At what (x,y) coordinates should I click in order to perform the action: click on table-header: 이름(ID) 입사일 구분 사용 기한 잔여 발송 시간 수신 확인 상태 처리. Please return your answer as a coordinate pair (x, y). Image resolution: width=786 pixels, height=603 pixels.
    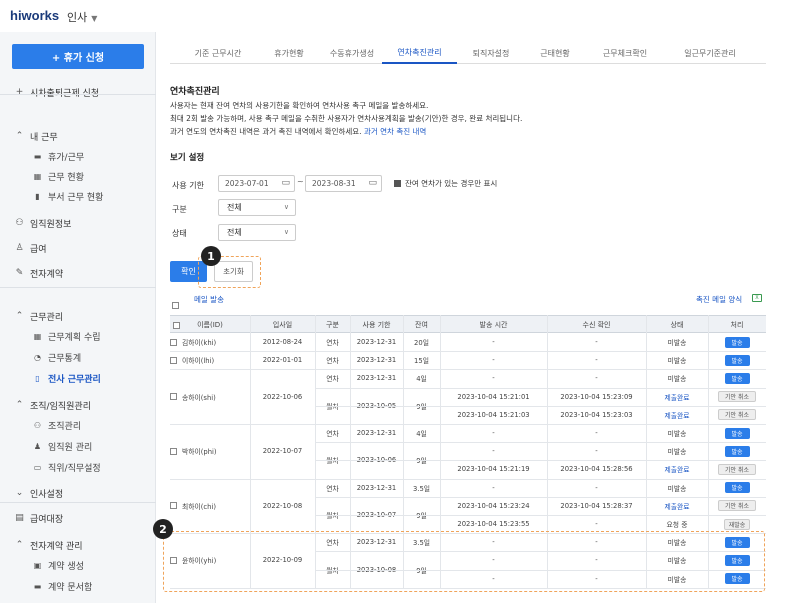
    Looking at the image, I should click on (468, 324).